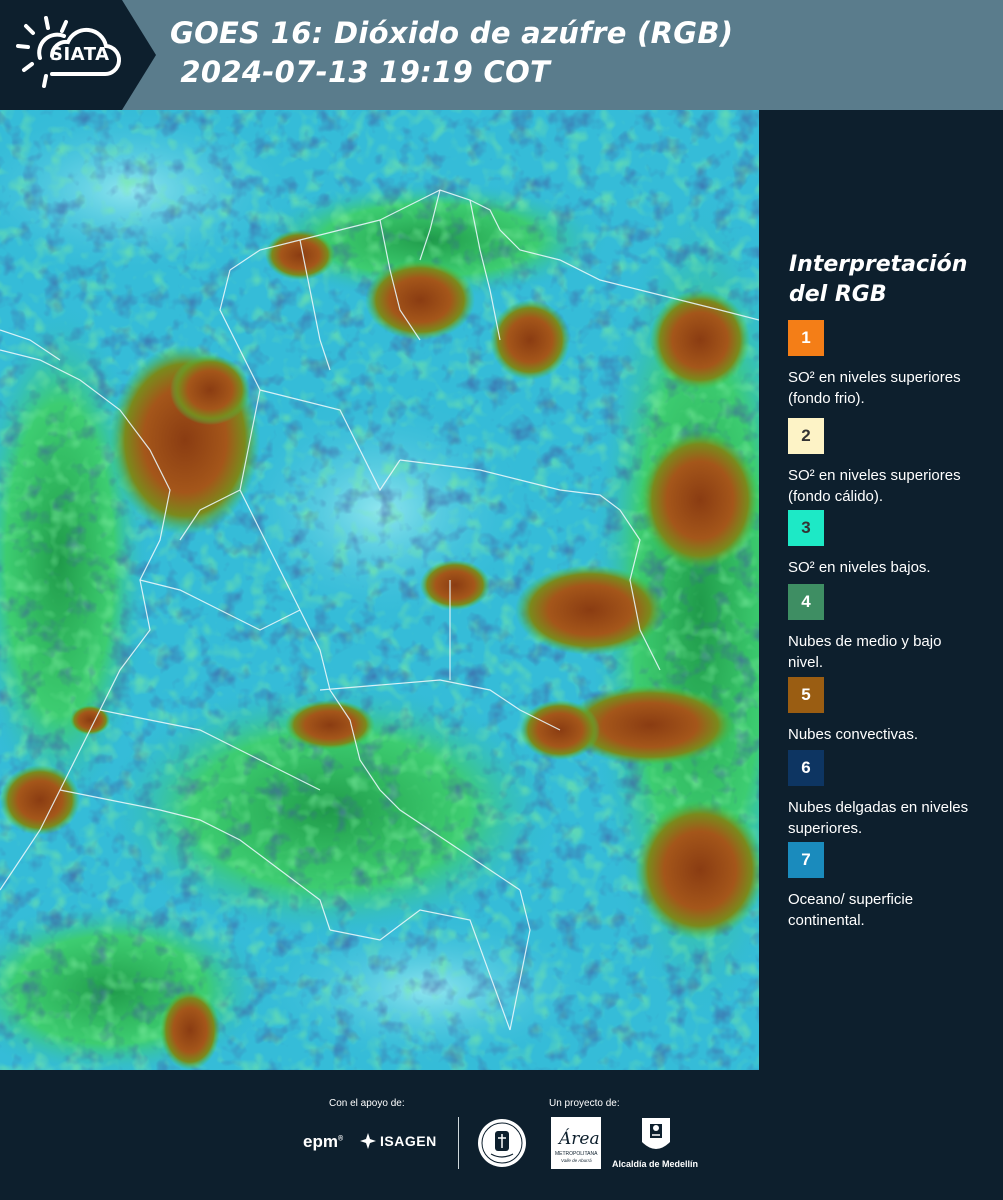 This screenshot has height=1200, width=1003. I want to click on alcaldia-label: Alcaldía de Medellín, so click(655, 1164).